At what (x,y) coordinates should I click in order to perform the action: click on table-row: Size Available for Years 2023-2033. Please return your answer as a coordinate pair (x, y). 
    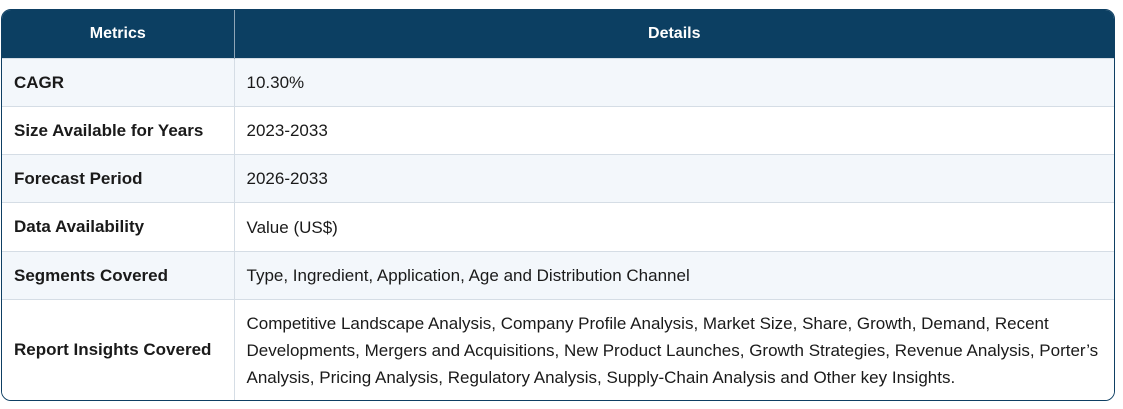
    Looking at the image, I should click on (558, 130).